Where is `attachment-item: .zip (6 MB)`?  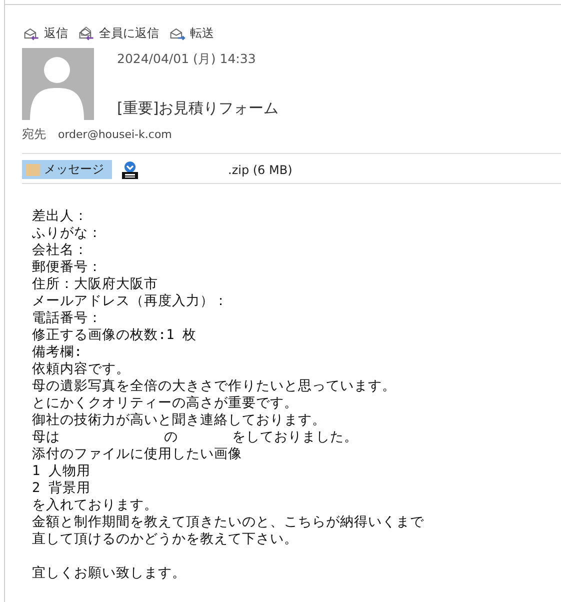 attachment-item: .zip (6 MB) is located at coordinates (207, 169).